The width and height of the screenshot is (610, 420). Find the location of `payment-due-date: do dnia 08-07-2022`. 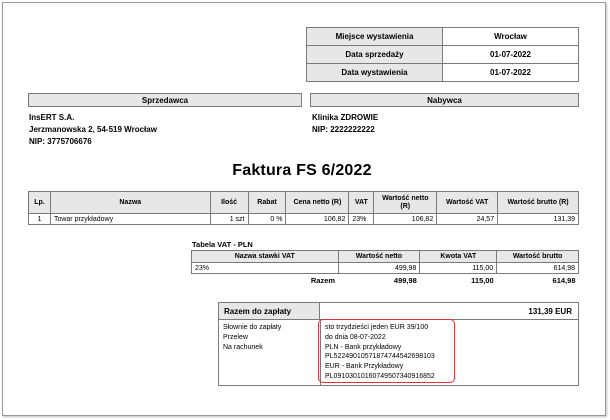

payment-due-date: do dnia 08-07-2022 is located at coordinates (355, 337).